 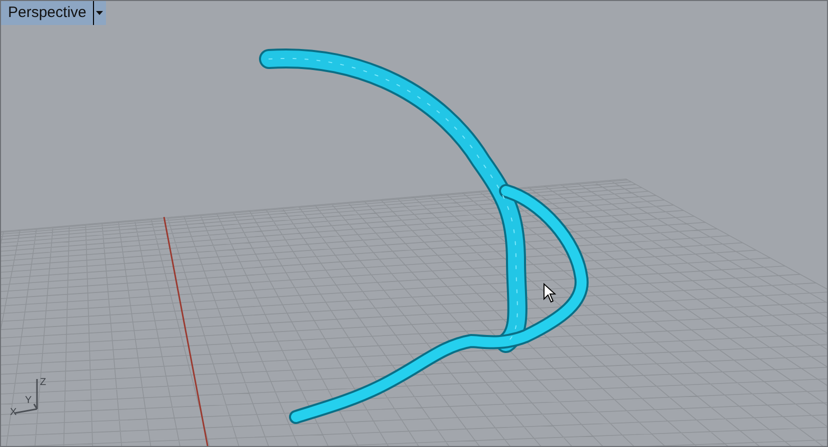 I want to click on axis-label: Y, so click(x=28, y=400).